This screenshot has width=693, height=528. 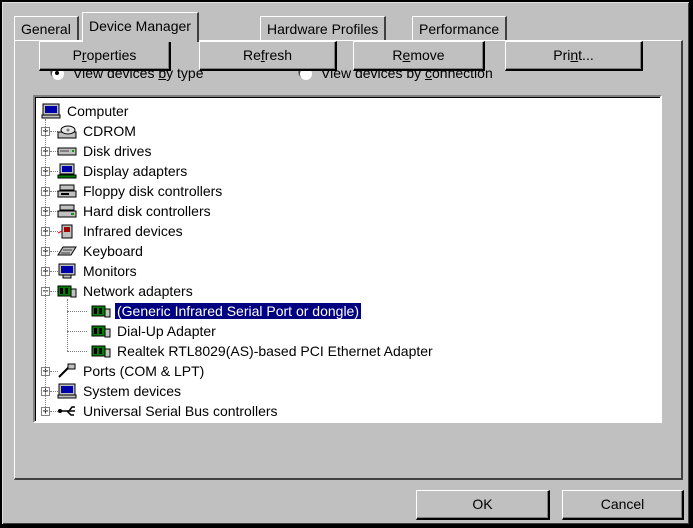 What do you see at coordinates (77, 55) in the screenshot?
I see `button-label-pre: P` at bounding box center [77, 55].